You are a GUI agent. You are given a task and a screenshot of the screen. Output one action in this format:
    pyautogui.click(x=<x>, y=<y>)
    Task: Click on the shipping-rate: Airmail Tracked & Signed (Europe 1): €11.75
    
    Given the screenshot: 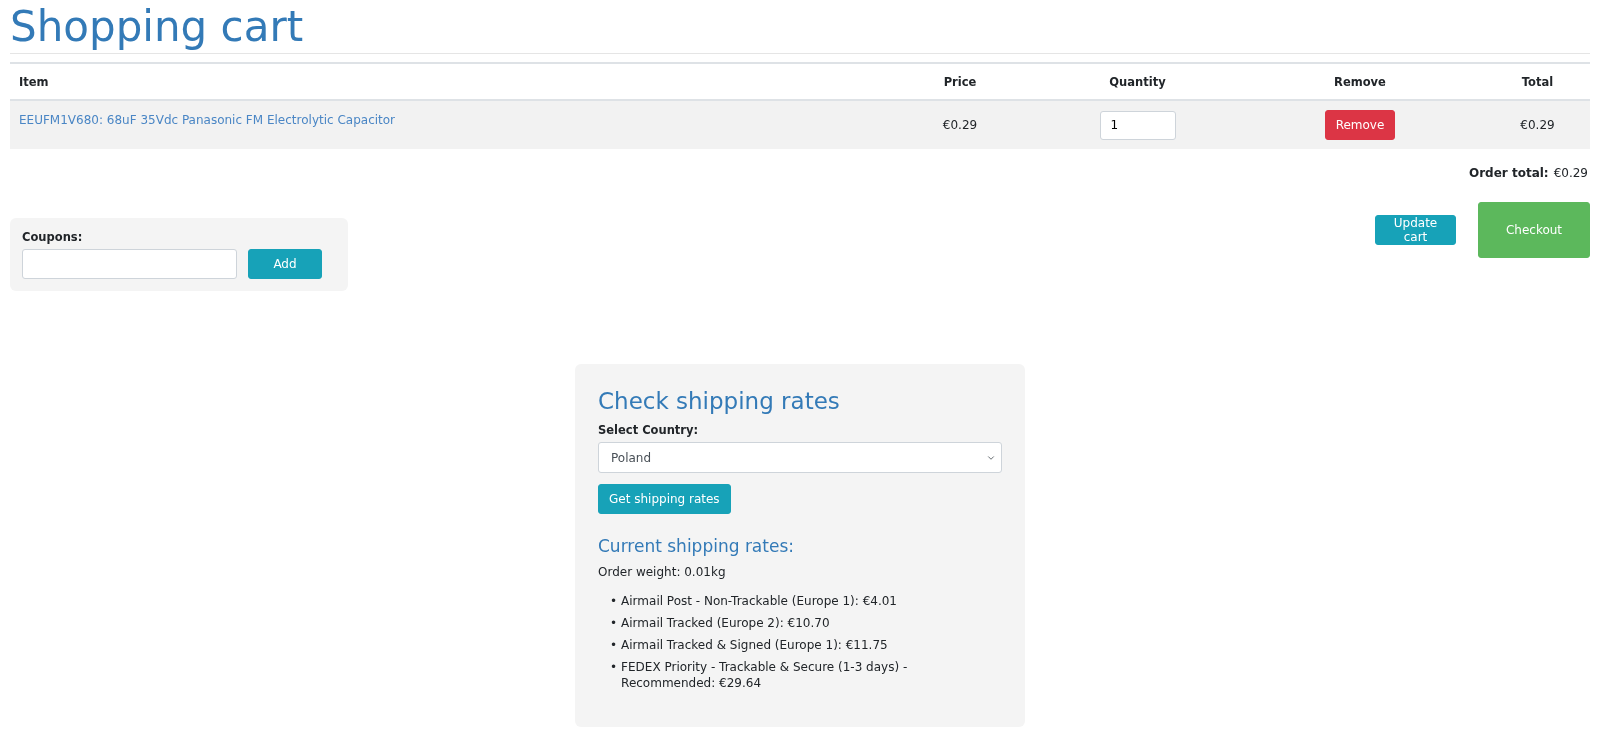 What is the action you would take?
    pyautogui.click(x=754, y=645)
    